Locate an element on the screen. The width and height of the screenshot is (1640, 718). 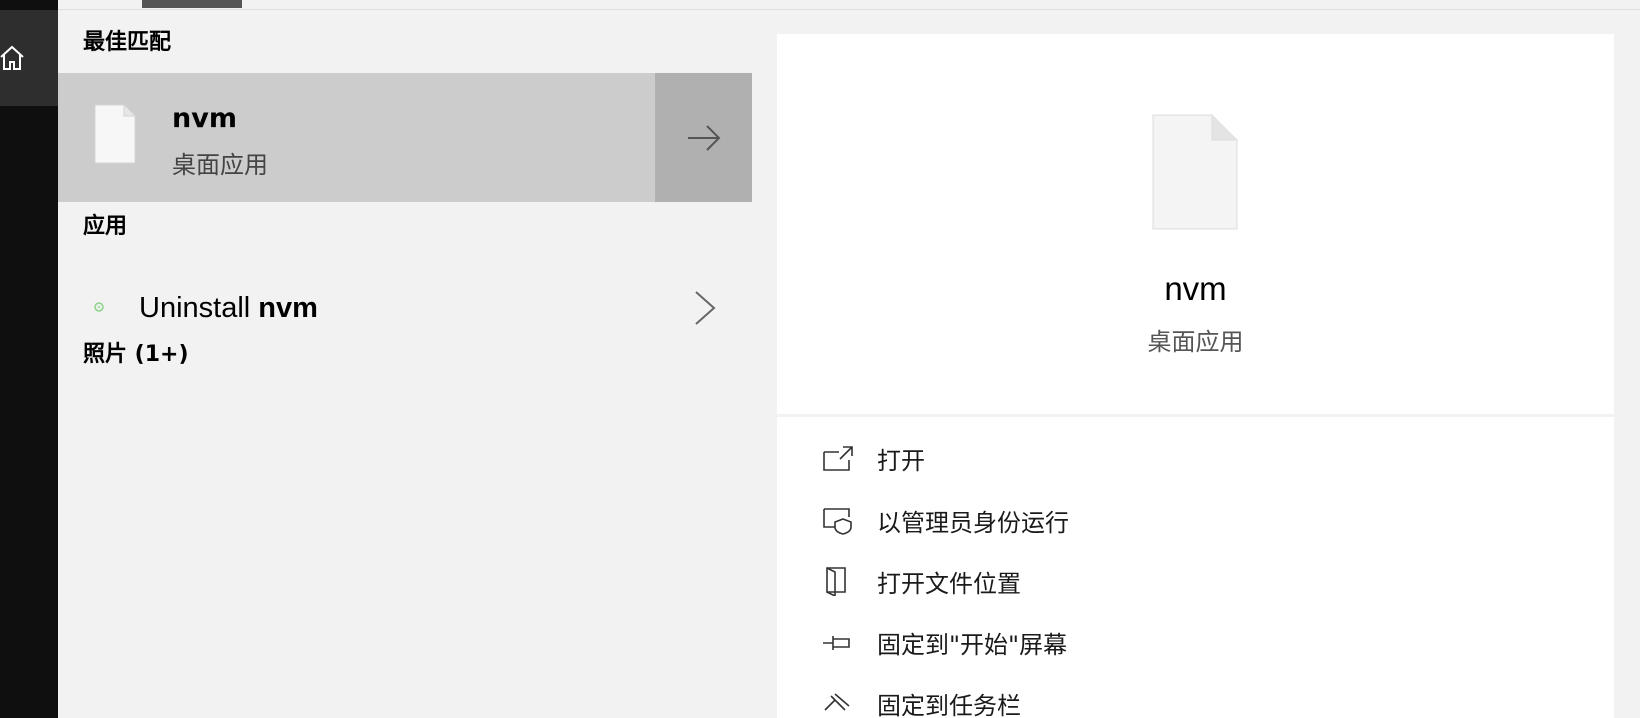
action-pin-to-start: 固定到"开始"屏幕 is located at coordinates (1195, 641).